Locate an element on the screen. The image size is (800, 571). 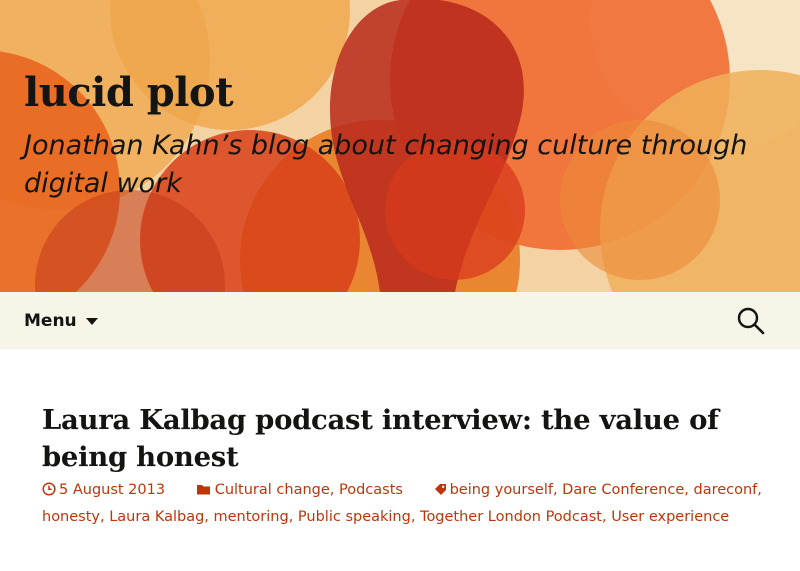
tag-link: Laura Kalbag is located at coordinates (156, 517).